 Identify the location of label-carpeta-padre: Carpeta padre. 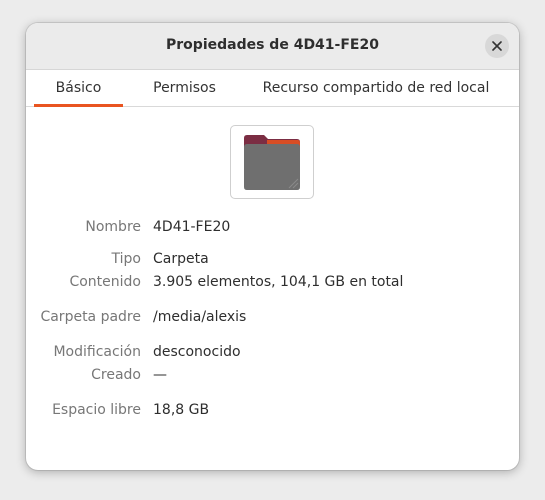
(90, 317).